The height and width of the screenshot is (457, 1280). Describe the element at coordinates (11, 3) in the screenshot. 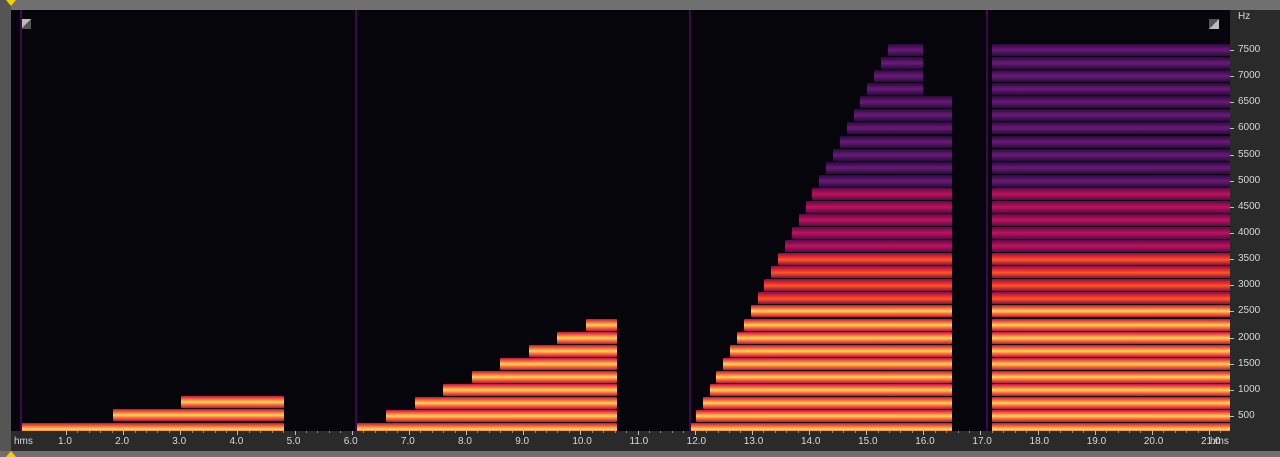

I see `position-marker-top-icon` at that location.